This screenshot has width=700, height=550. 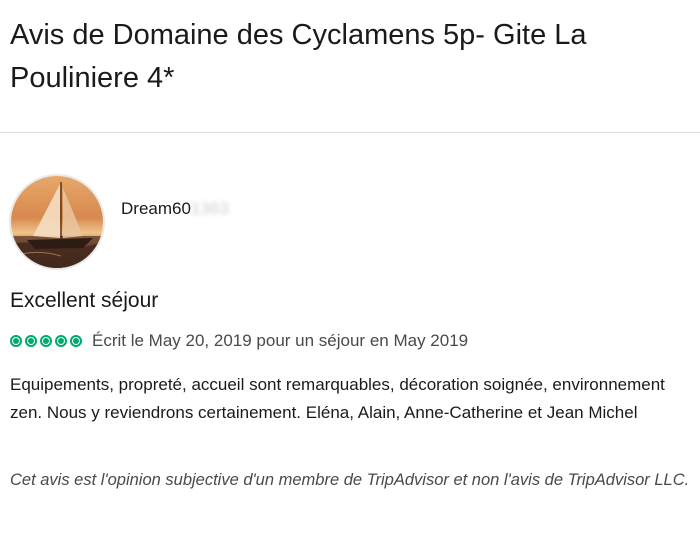 I want to click on avatar, so click(x=57, y=222).